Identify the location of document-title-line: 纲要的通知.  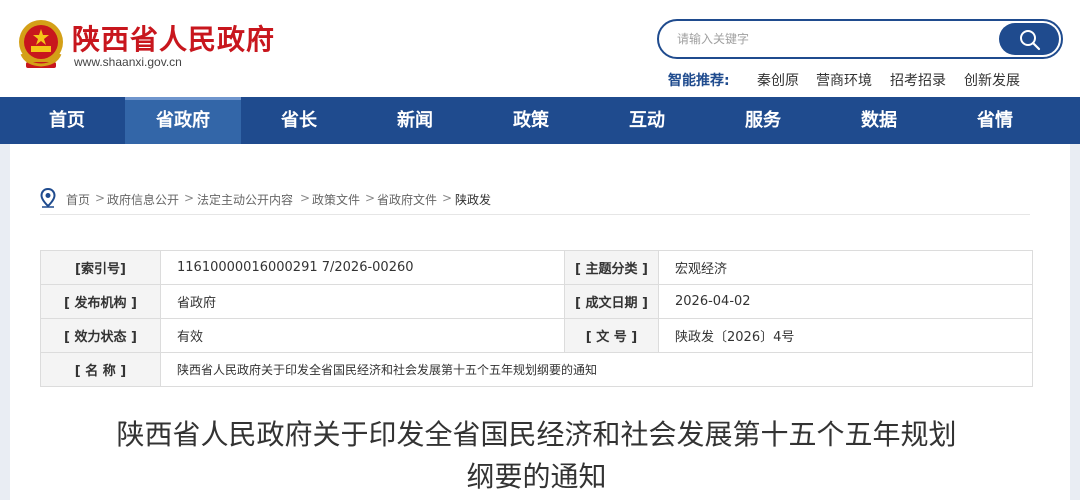
(536, 476).